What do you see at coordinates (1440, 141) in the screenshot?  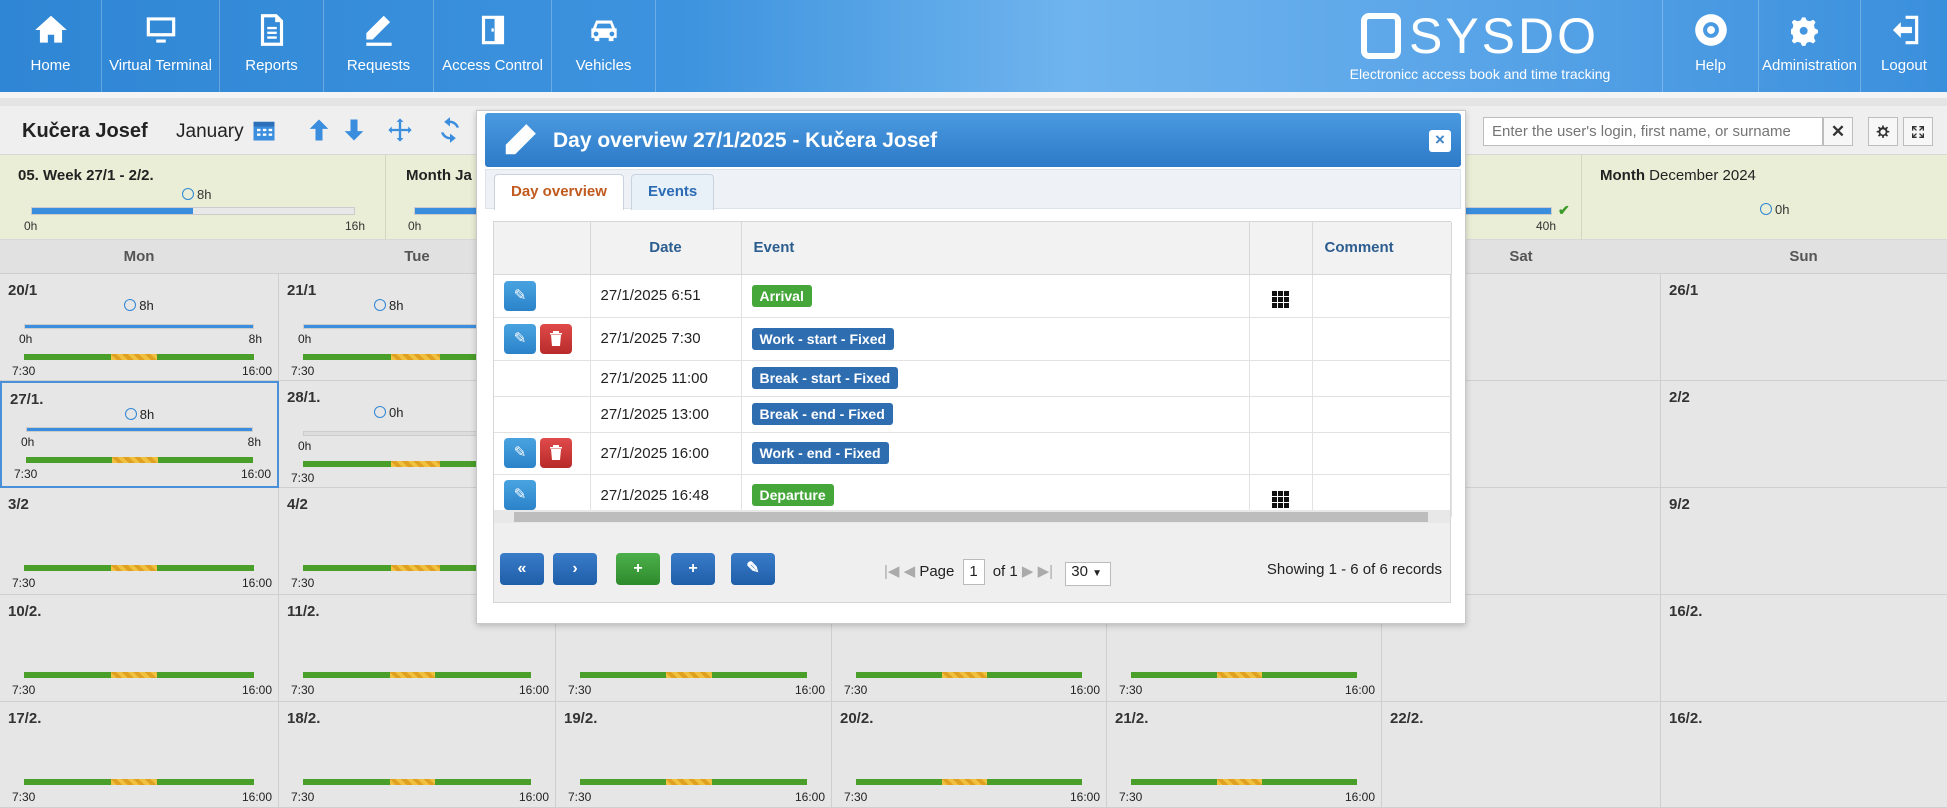 I see `close-dialog-button: ×` at bounding box center [1440, 141].